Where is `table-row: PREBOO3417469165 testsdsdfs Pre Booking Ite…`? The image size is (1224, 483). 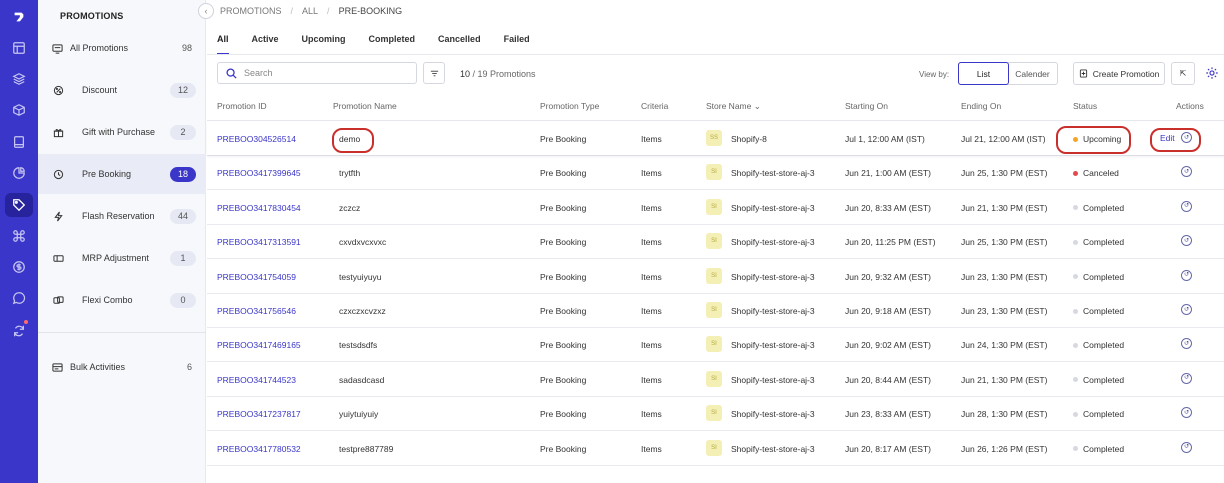 table-row: PREBOO3417469165 testsdsdfs Pre Booking Ite… is located at coordinates (715, 345).